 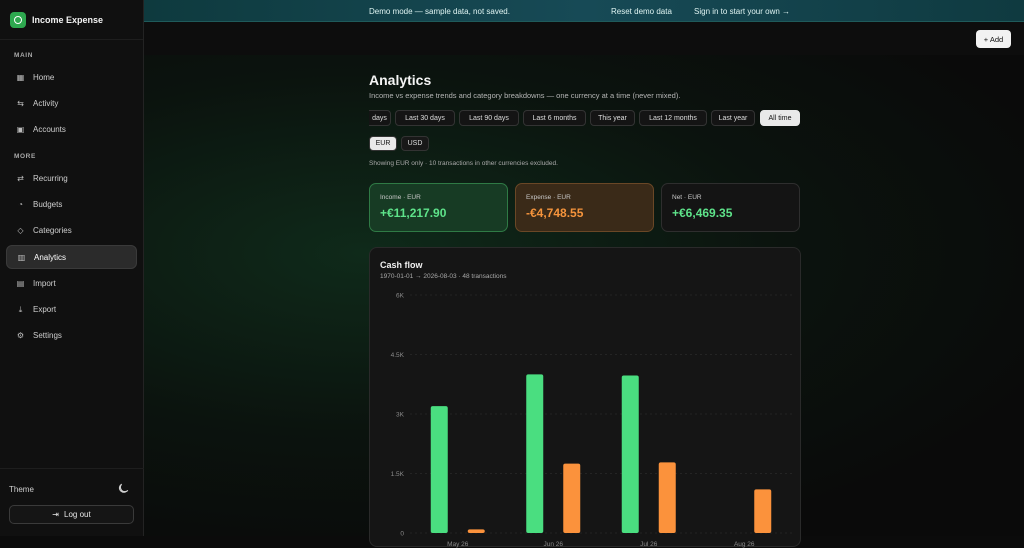 I want to click on arrows-icon: ⇆, so click(x=20, y=103).